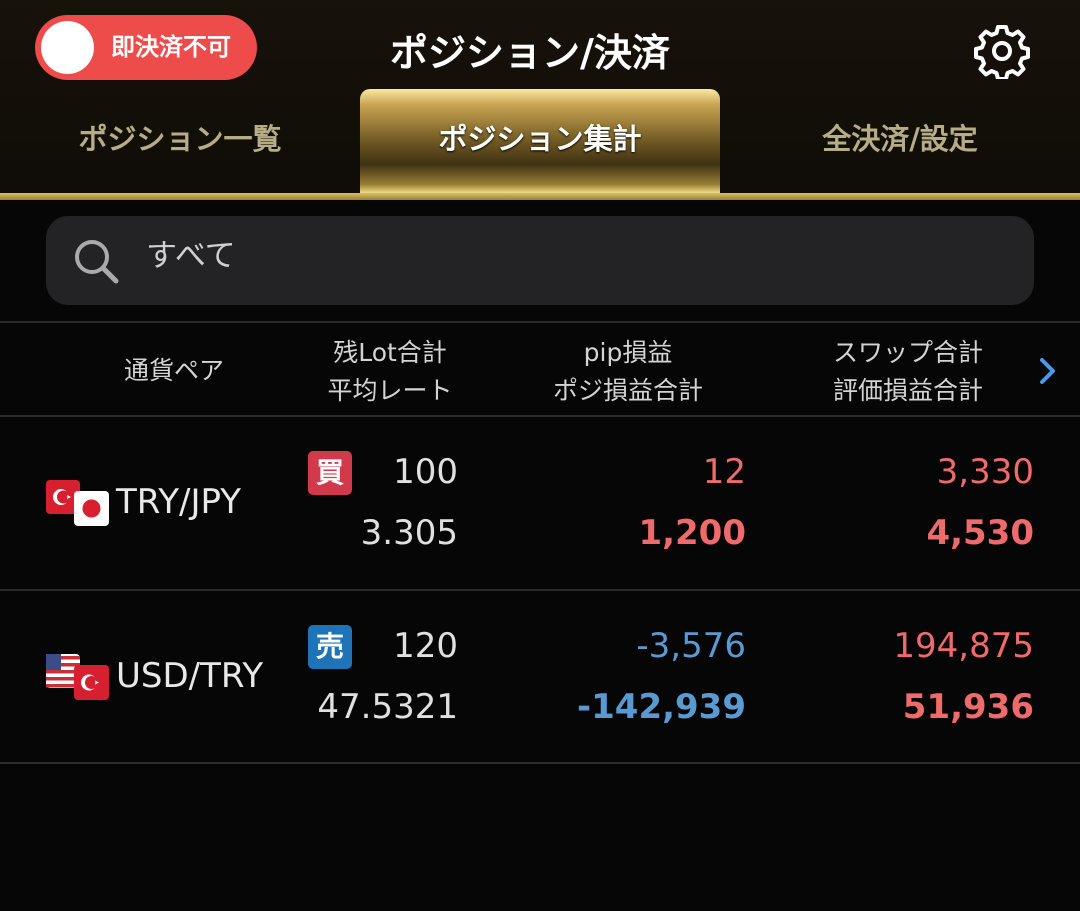 The width and height of the screenshot is (1080, 911). Describe the element at coordinates (691, 646) in the screenshot. I see `pip-pl: -3,576` at that location.